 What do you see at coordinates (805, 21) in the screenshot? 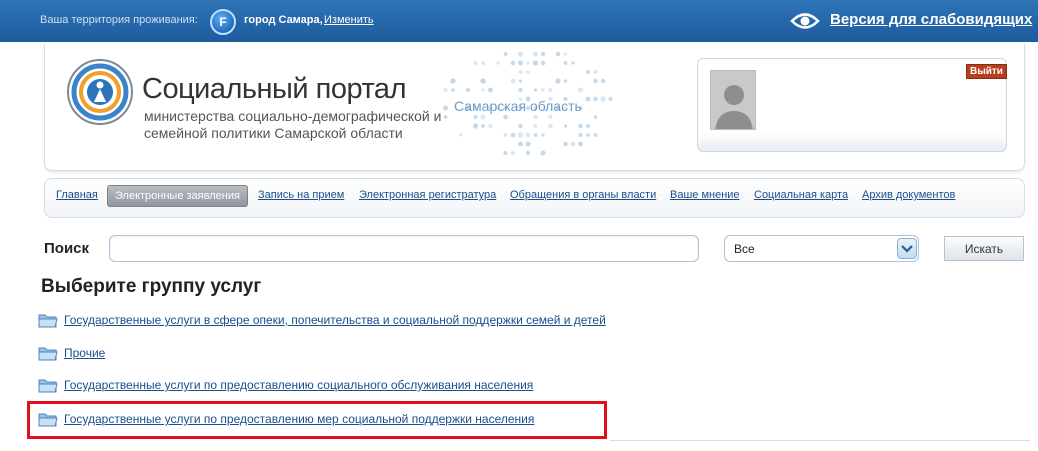
I see `eye-icon` at bounding box center [805, 21].